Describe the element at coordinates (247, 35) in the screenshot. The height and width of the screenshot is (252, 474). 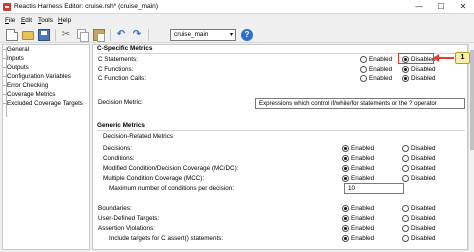
I see `help-icon: ?` at that location.